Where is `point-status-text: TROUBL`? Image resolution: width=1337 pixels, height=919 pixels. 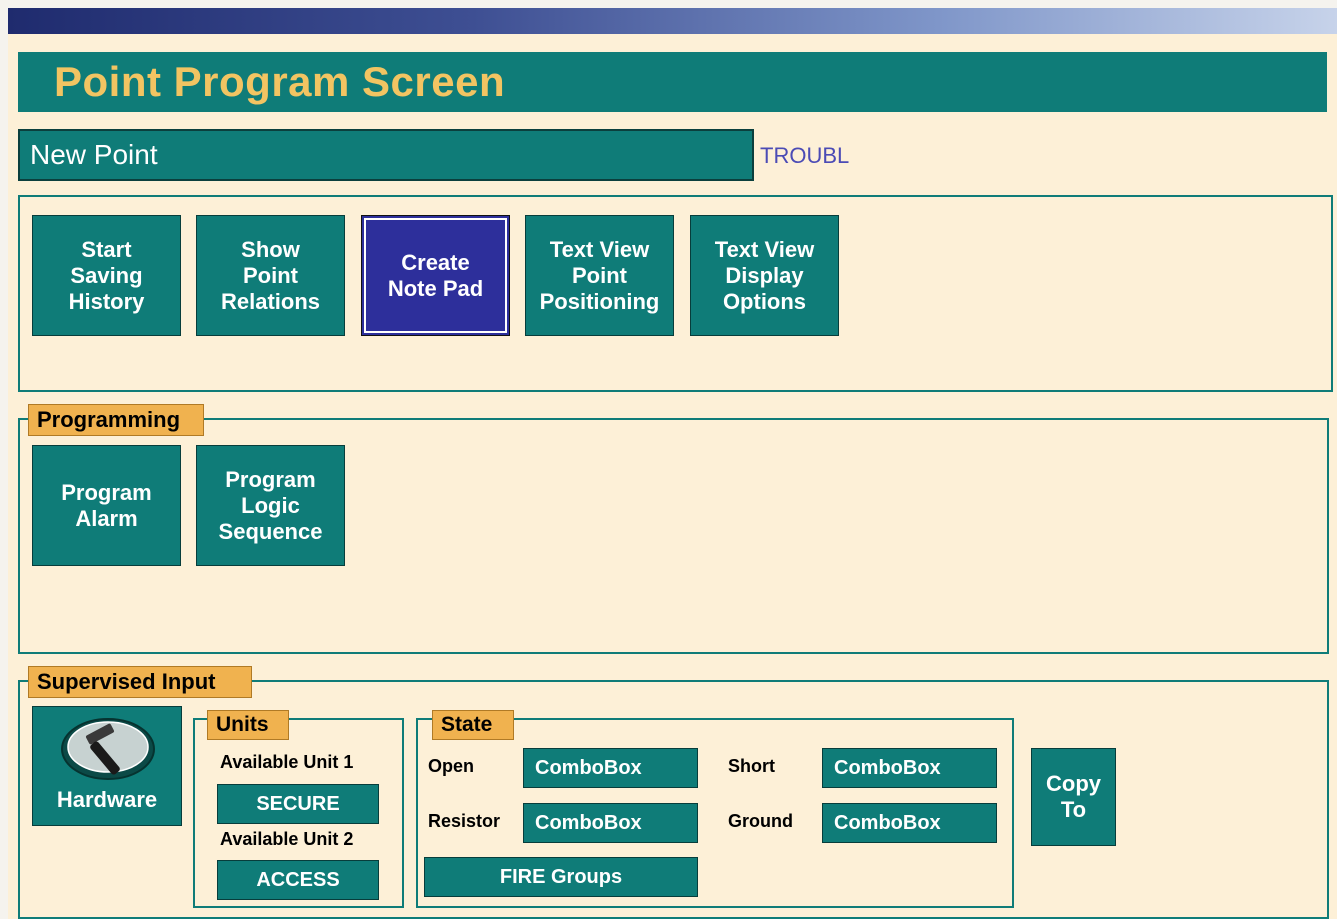
point-status-text: TROUBL is located at coordinates (805, 155).